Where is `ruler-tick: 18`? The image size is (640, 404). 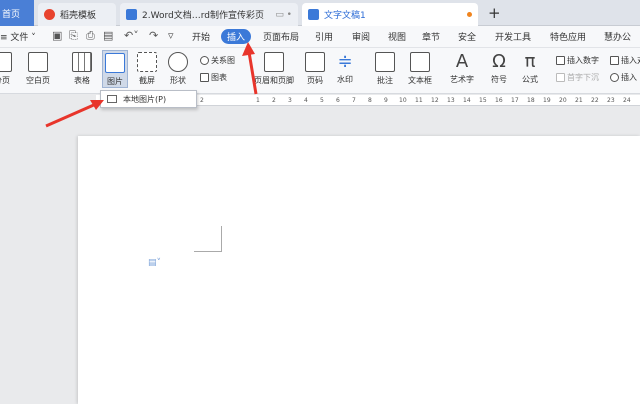
ruler-tick: 18 is located at coordinates (531, 100).